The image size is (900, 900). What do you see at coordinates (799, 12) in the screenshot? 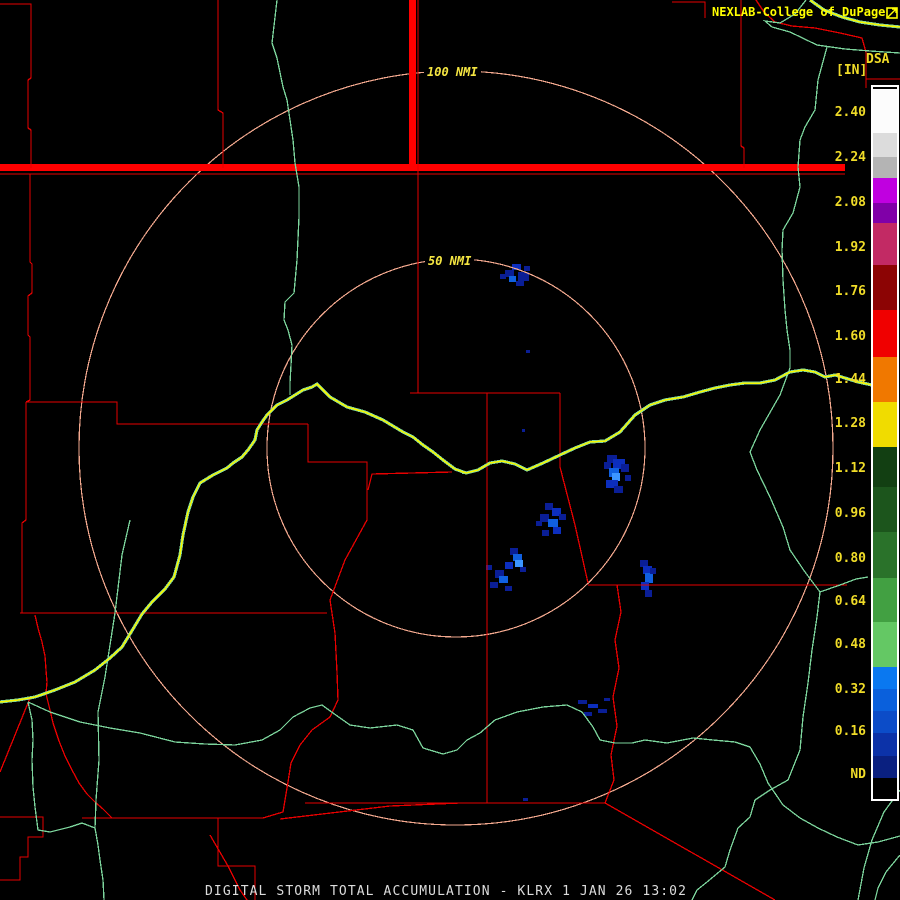
I see `header-title: NEXLAB-College of DuPage` at bounding box center [799, 12].